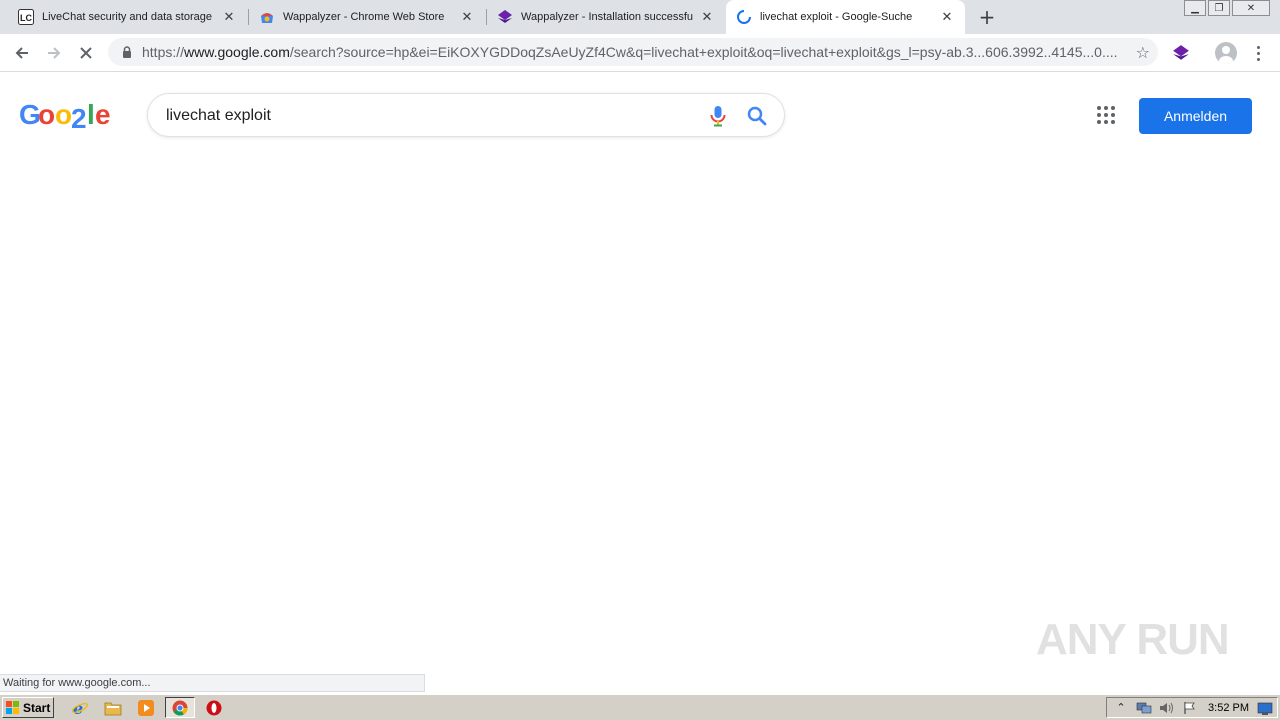 The height and width of the screenshot is (720, 1280). I want to click on svg-text: LC, so click(26, 18).